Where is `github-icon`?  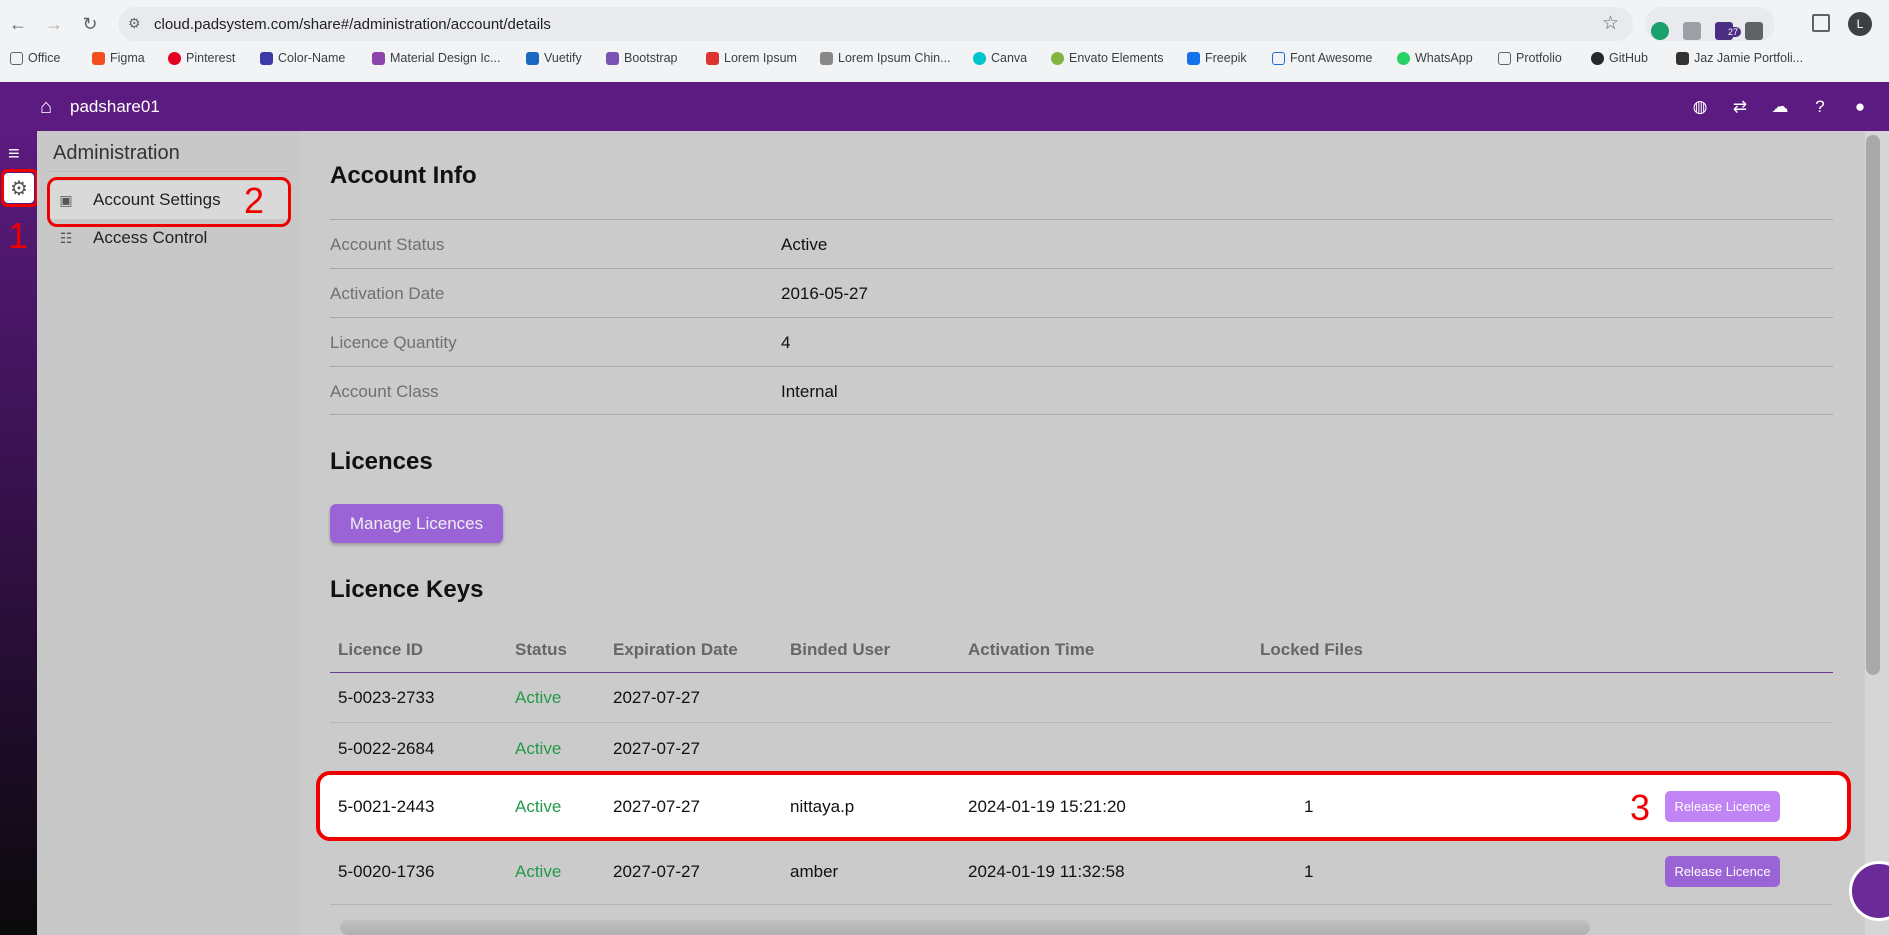
github-icon is located at coordinates (1597, 58).